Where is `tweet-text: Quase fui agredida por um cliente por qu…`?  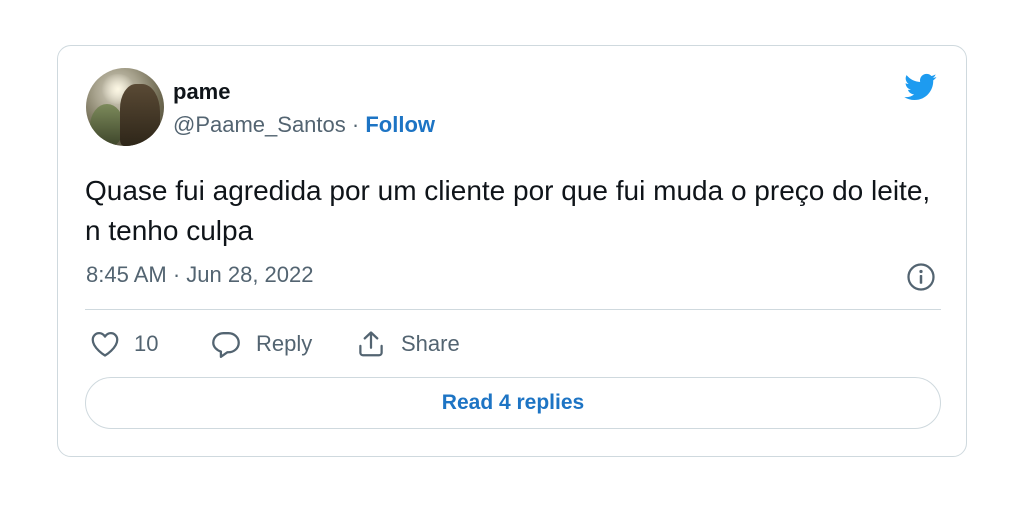
tweet-text: Quase fui agredida por um cliente por qu… is located at coordinates (508, 210).